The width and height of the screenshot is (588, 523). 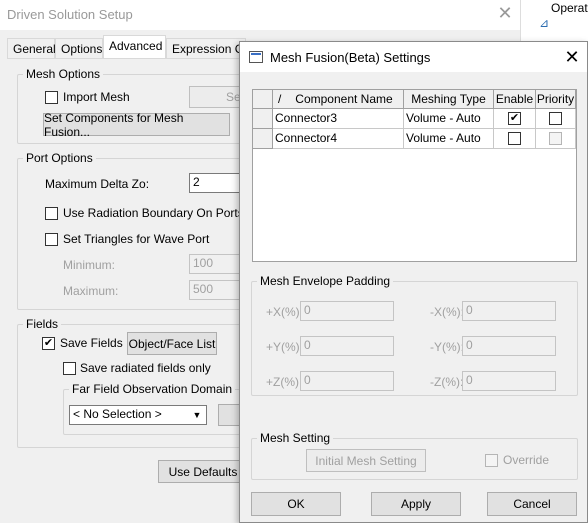 What do you see at coordinates (344, 99) in the screenshot?
I see `component-name-header-label: Component Name` at bounding box center [344, 99].